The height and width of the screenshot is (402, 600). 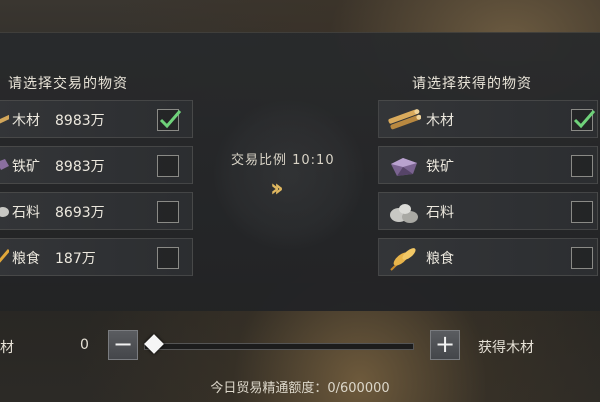 I want to click on trade-item-grain: 粮食 187万, so click(x=96, y=257).